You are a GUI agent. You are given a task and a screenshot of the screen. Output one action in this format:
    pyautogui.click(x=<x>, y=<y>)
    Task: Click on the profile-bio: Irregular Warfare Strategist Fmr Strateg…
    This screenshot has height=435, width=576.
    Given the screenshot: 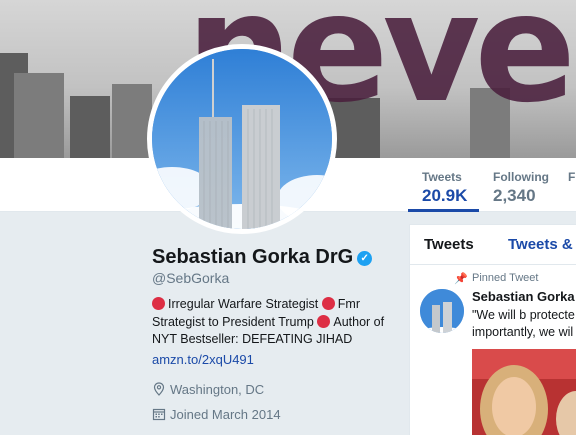 What is the action you would take?
    pyautogui.click(x=272, y=322)
    